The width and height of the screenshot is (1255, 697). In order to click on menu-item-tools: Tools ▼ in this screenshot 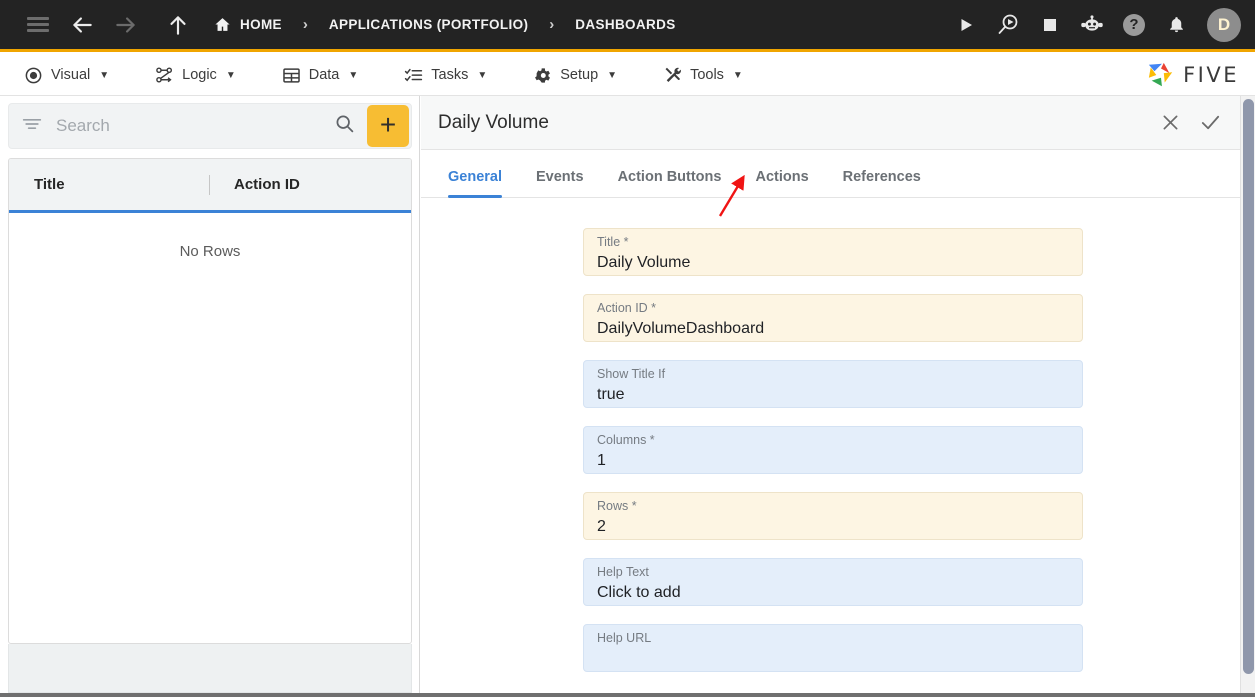, I will do `click(703, 75)`.